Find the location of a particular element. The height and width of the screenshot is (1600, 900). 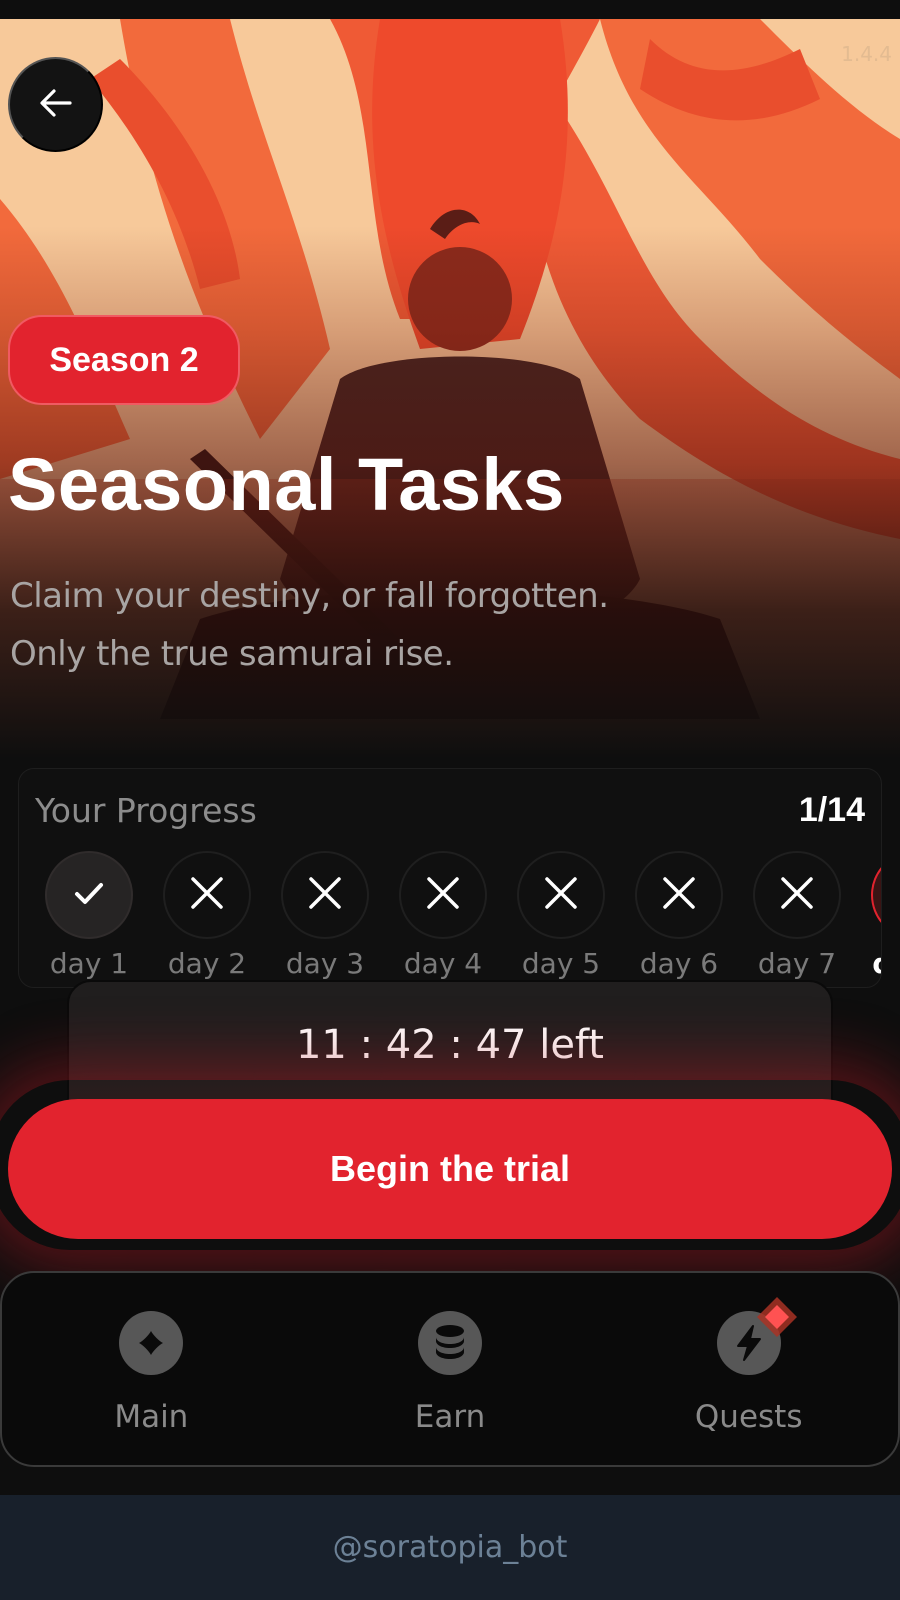

bottom-nav: Main Earn Quests is located at coordinates (450, 1369).